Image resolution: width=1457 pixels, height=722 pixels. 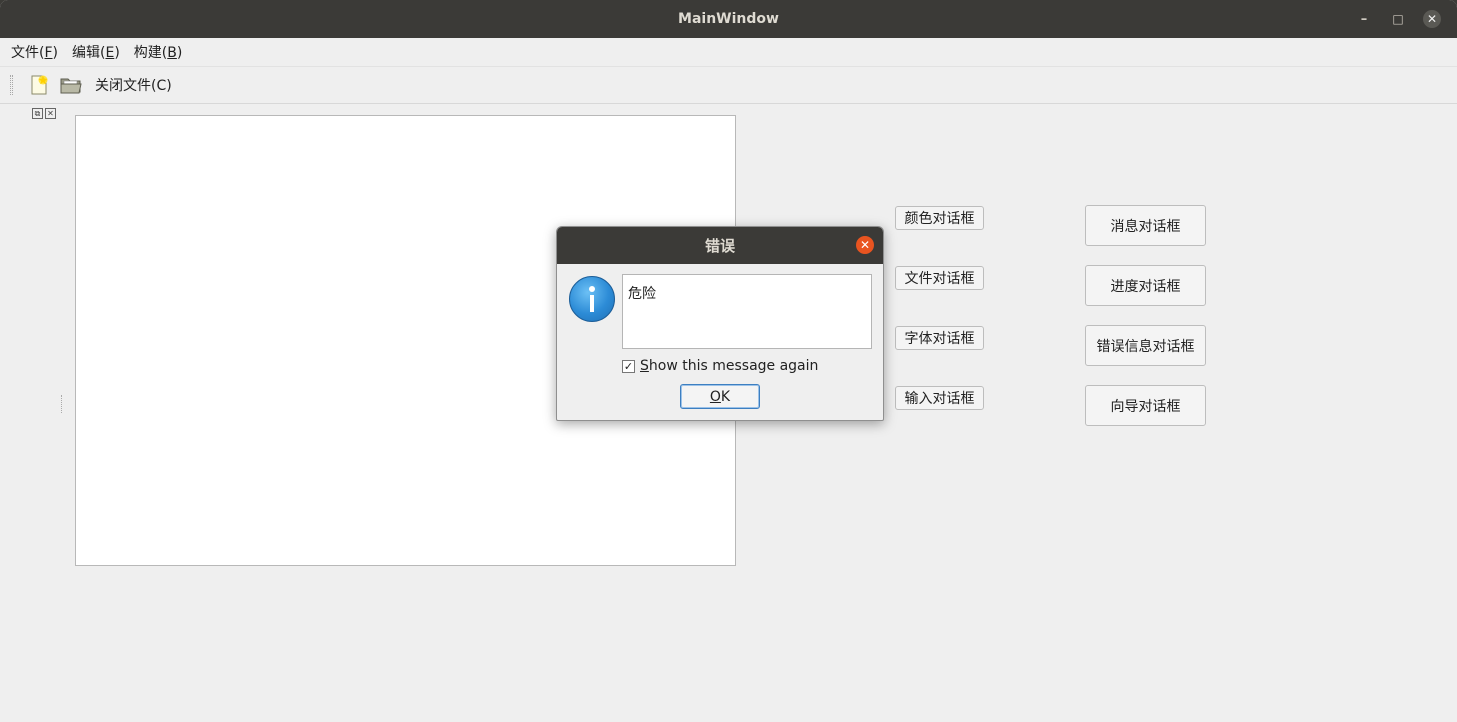 I want to click on menu-build-label: 构建(, so click(x=150, y=53).